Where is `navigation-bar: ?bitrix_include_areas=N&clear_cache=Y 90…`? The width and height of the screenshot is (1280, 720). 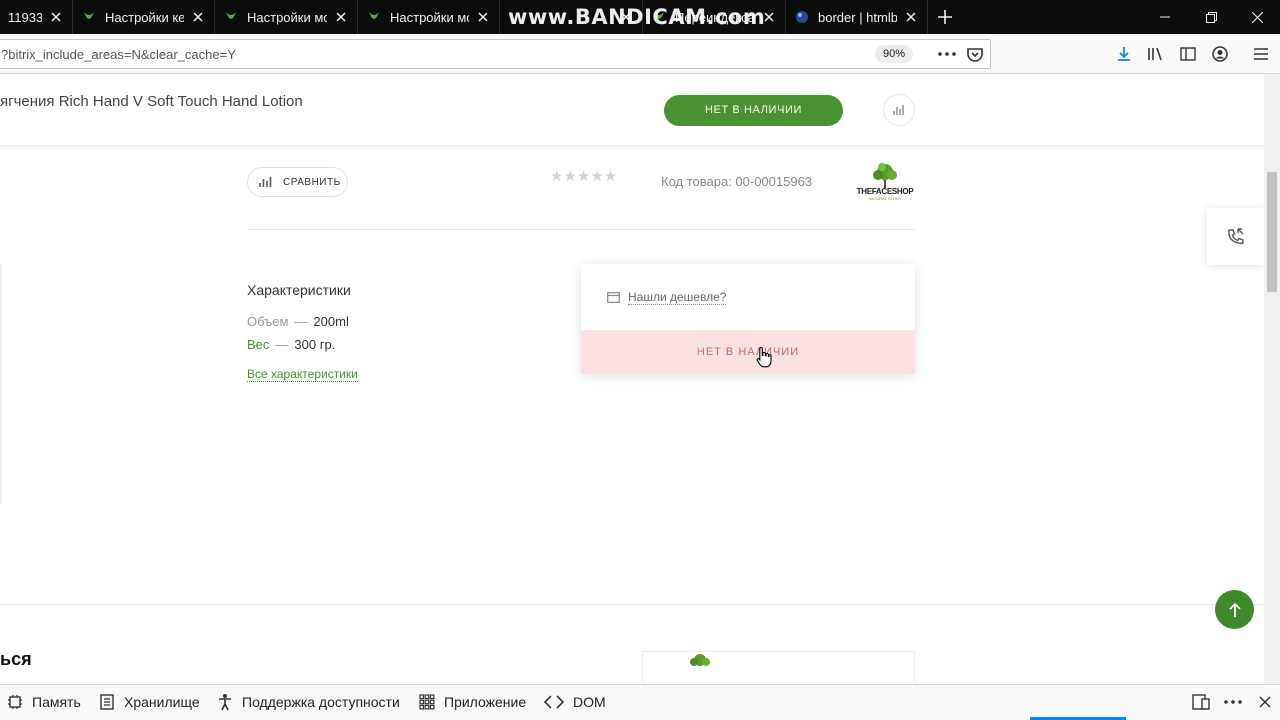
navigation-bar: ?bitrix_include_areas=N&clear_cache=Y 90… is located at coordinates (640, 54).